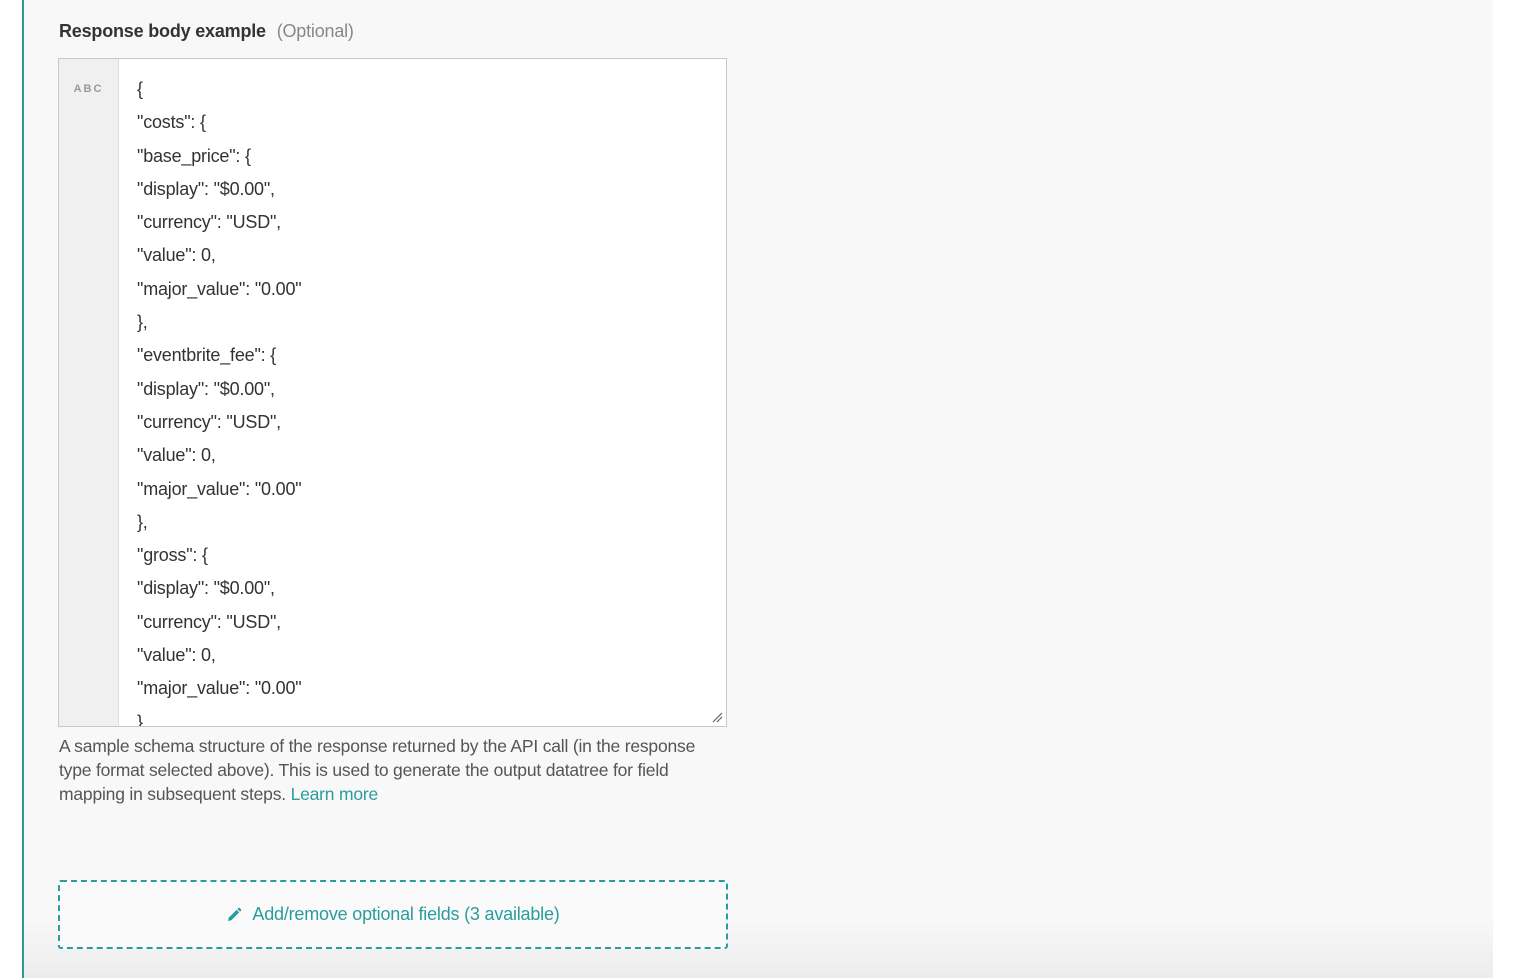 Image resolution: width=1522 pixels, height=978 pixels. What do you see at coordinates (717, 717) in the screenshot?
I see `resize-handle-icon` at bounding box center [717, 717].